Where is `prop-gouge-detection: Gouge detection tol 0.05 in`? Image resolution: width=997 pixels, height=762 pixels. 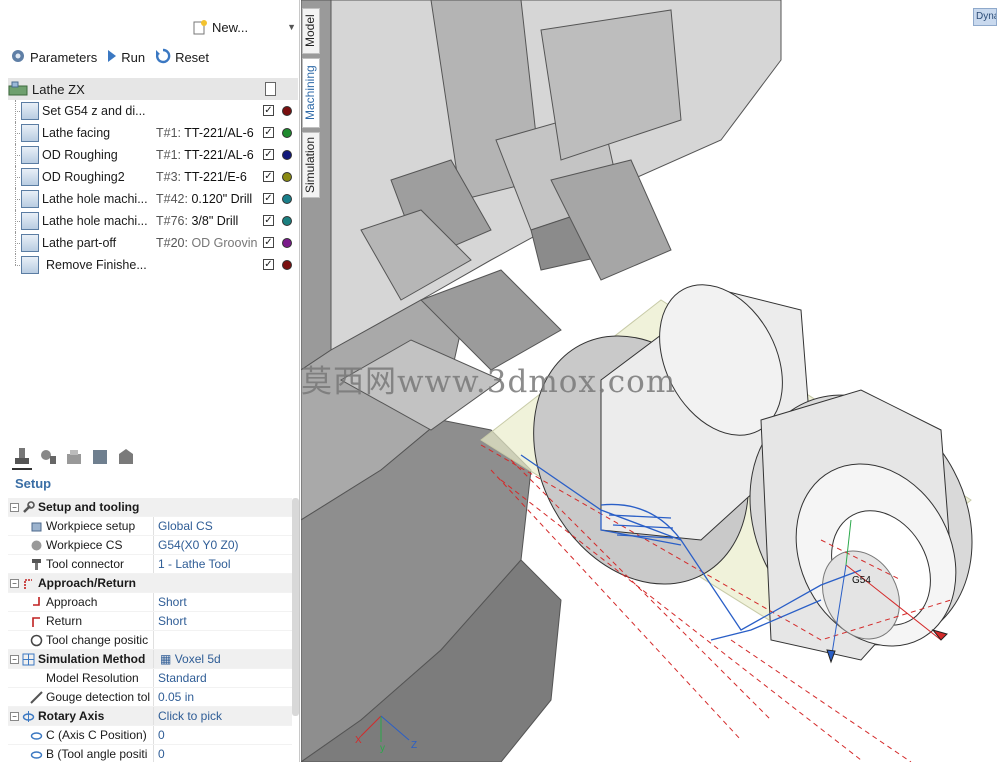
prop-gouge-detection: Gouge detection tol 0.05 in is located at coordinates (150, 697).